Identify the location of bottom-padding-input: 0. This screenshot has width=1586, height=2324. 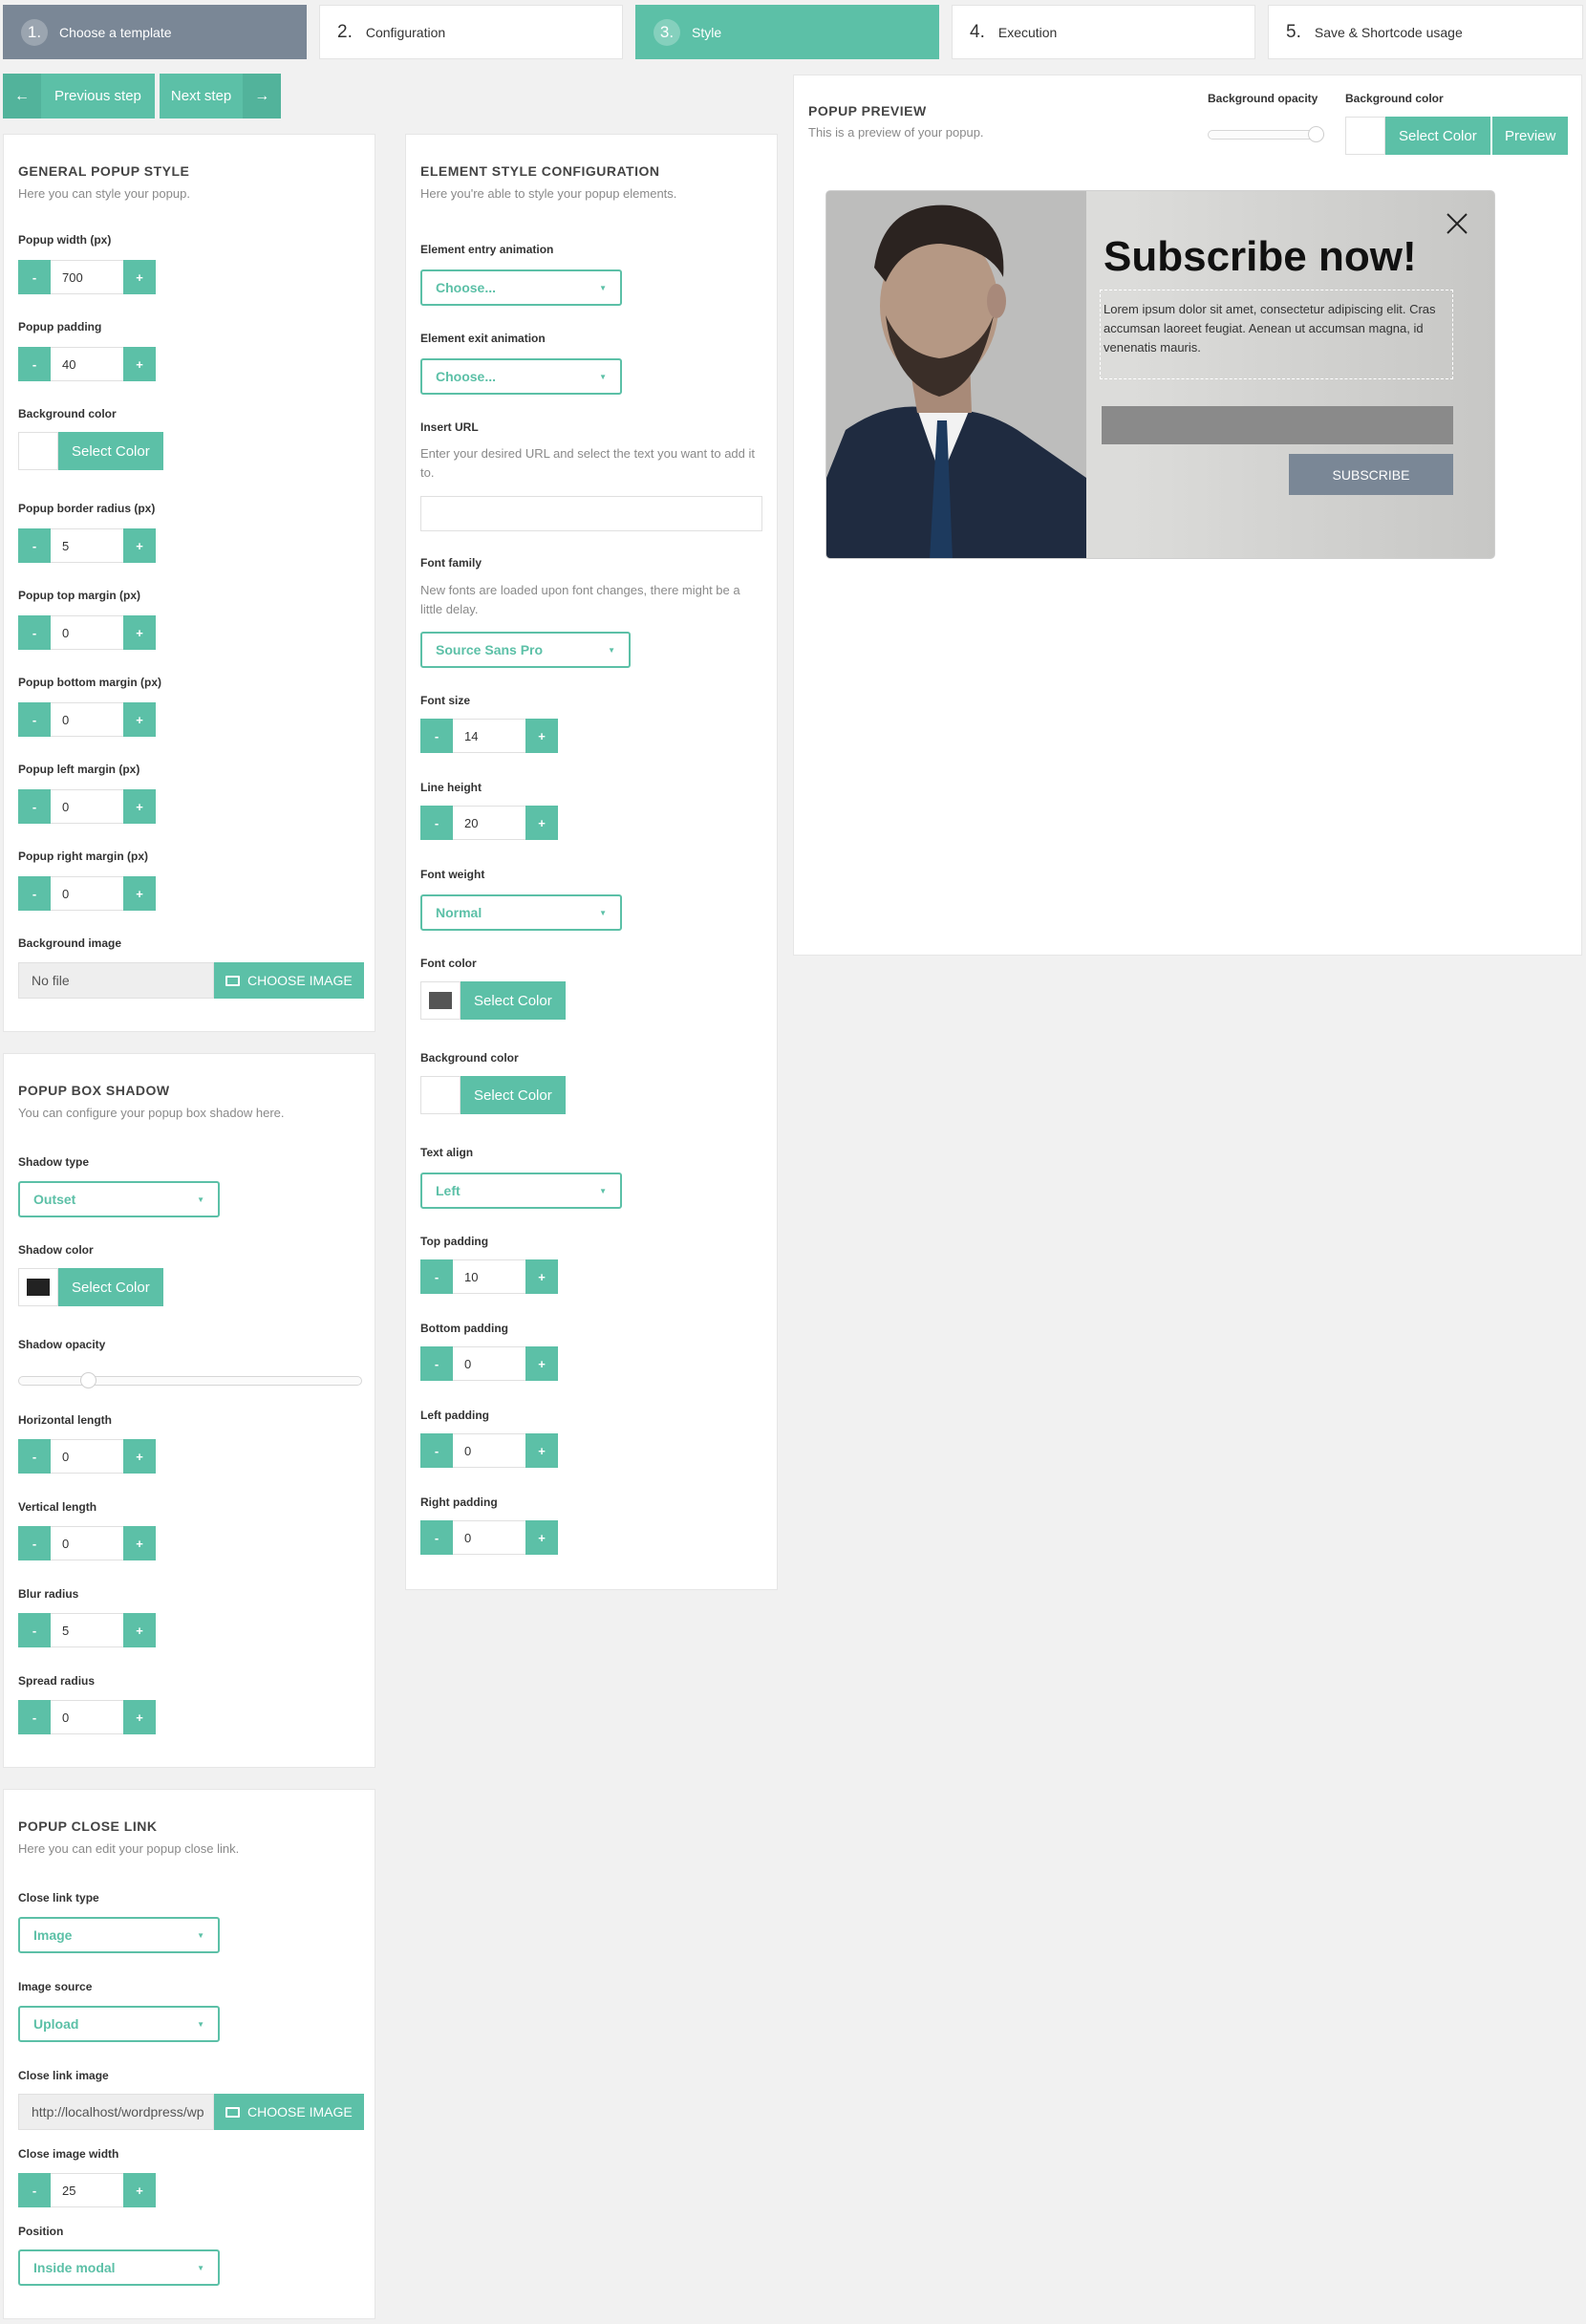
(489, 1364).